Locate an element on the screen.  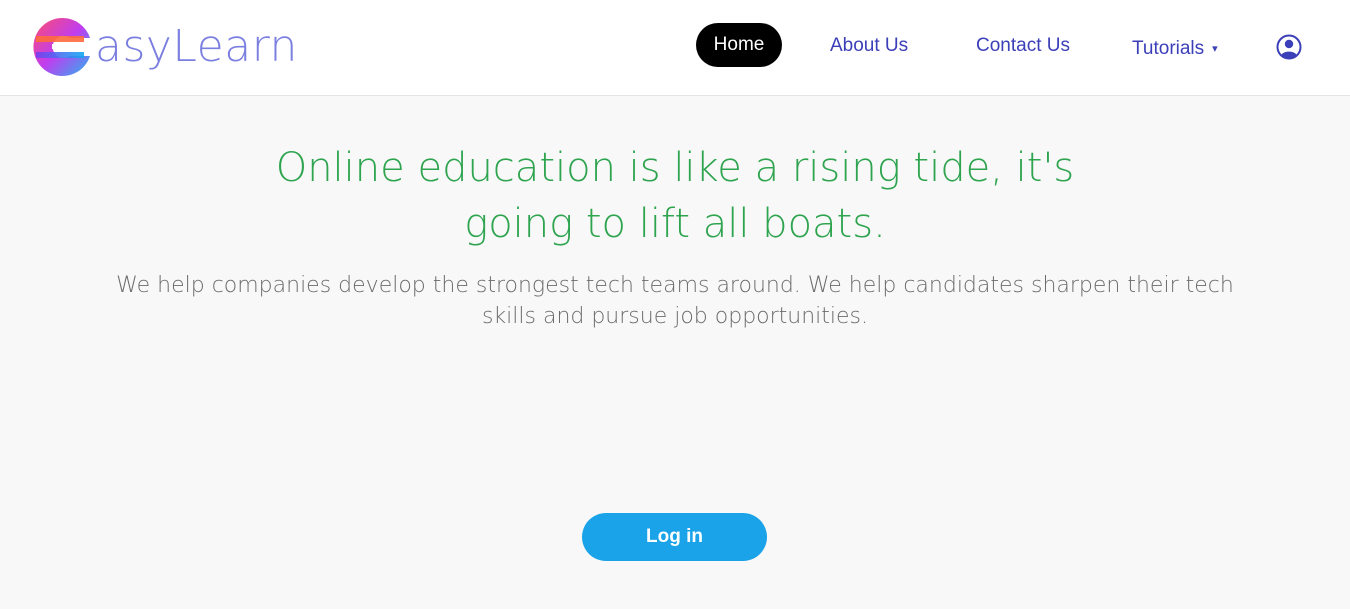
nav-tutorials-dropdown: Tutorials ▾ is located at coordinates (1175, 48).